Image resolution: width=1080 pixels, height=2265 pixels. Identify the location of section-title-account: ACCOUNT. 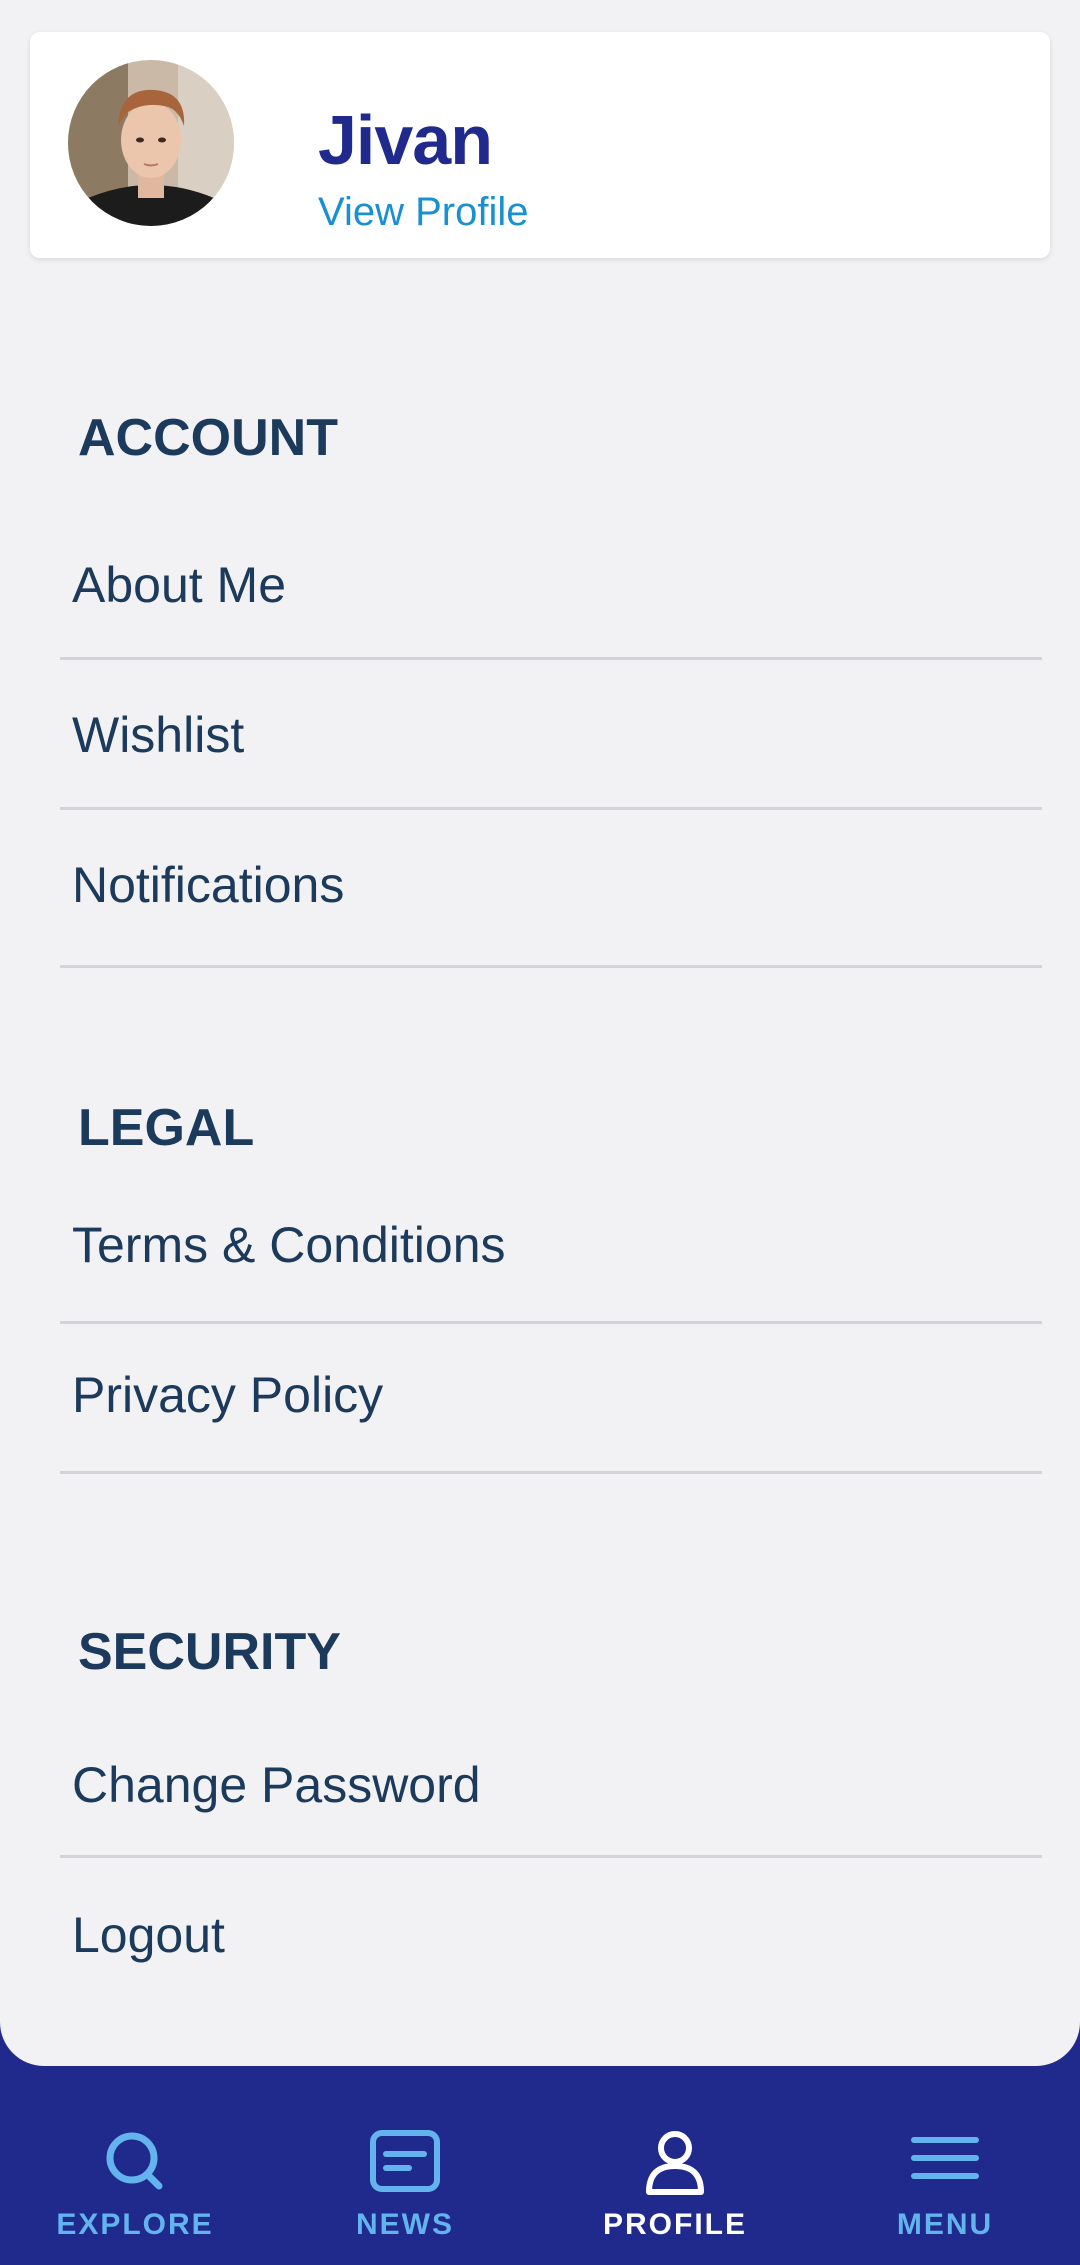
(208, 438).